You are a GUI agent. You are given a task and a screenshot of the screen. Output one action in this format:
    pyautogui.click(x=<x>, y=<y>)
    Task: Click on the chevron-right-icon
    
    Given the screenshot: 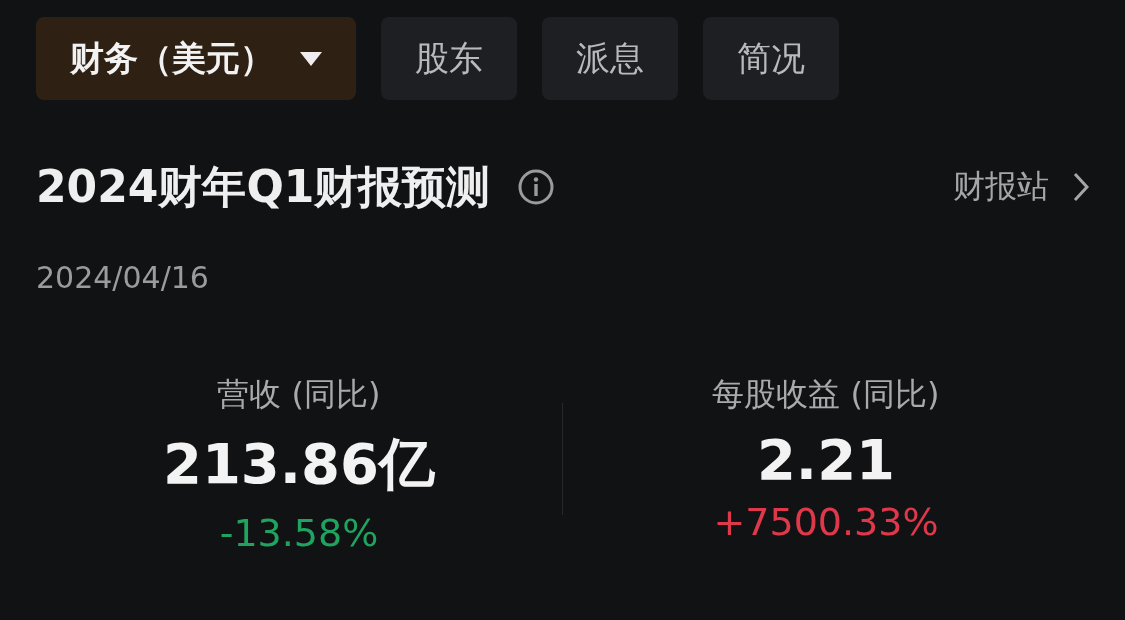 What is the action you would take?
    pyautogui.click(x=1081, y=187)
    